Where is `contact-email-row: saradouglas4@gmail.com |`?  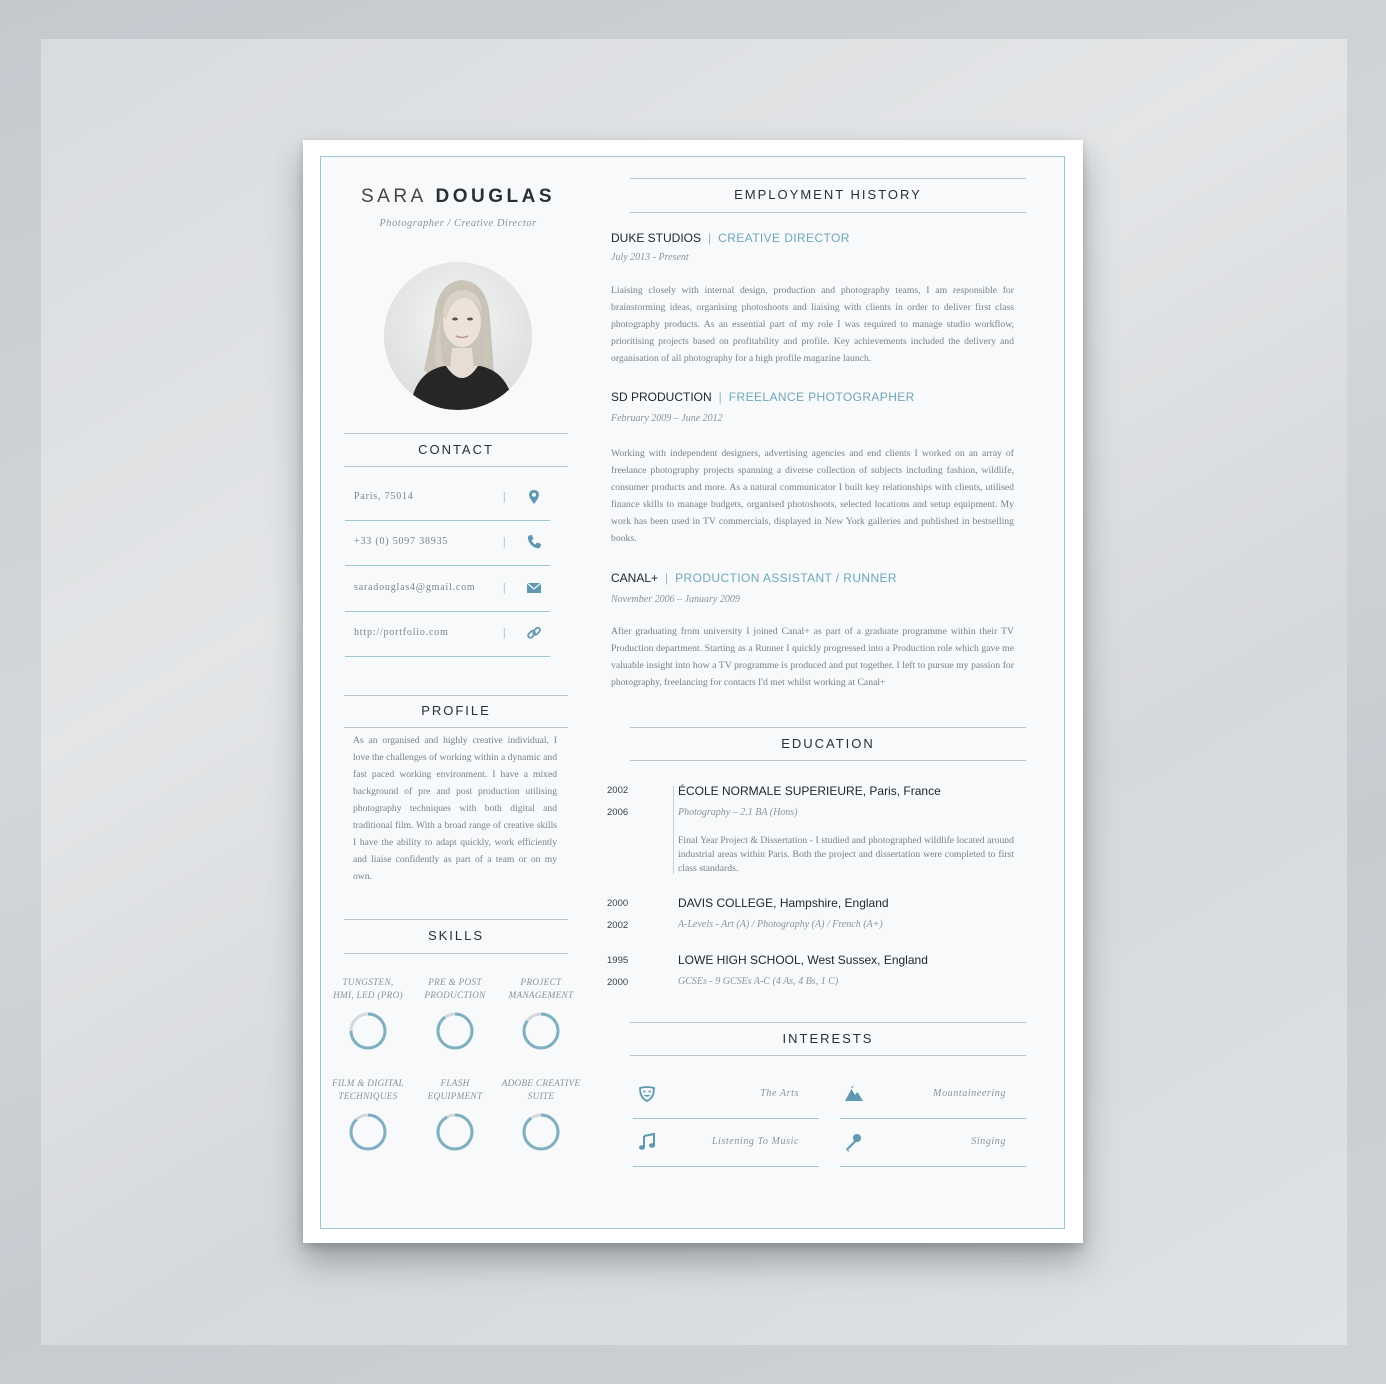 contact-email-row: saradouglas4@gmail.com | is located at coordinates (447, 589).